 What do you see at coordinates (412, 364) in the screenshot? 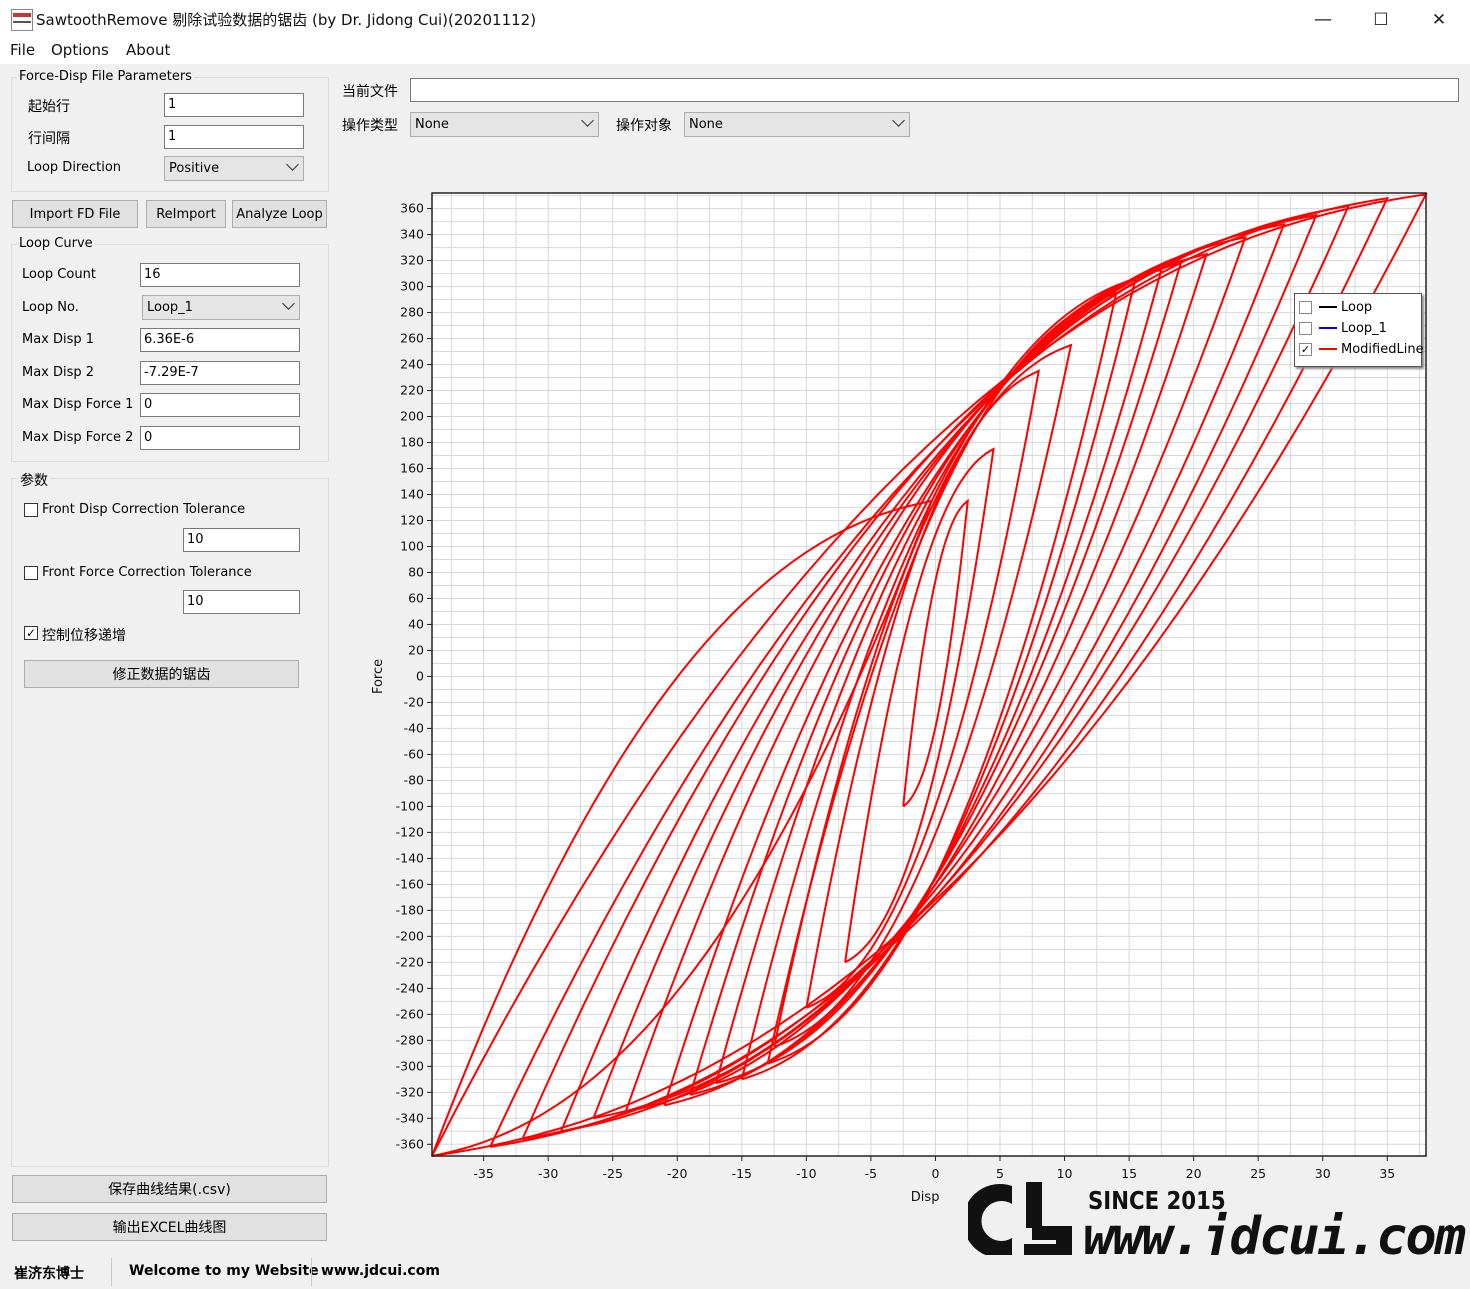
I see `y-tick-label: 240` at bounding box center [412, 364].